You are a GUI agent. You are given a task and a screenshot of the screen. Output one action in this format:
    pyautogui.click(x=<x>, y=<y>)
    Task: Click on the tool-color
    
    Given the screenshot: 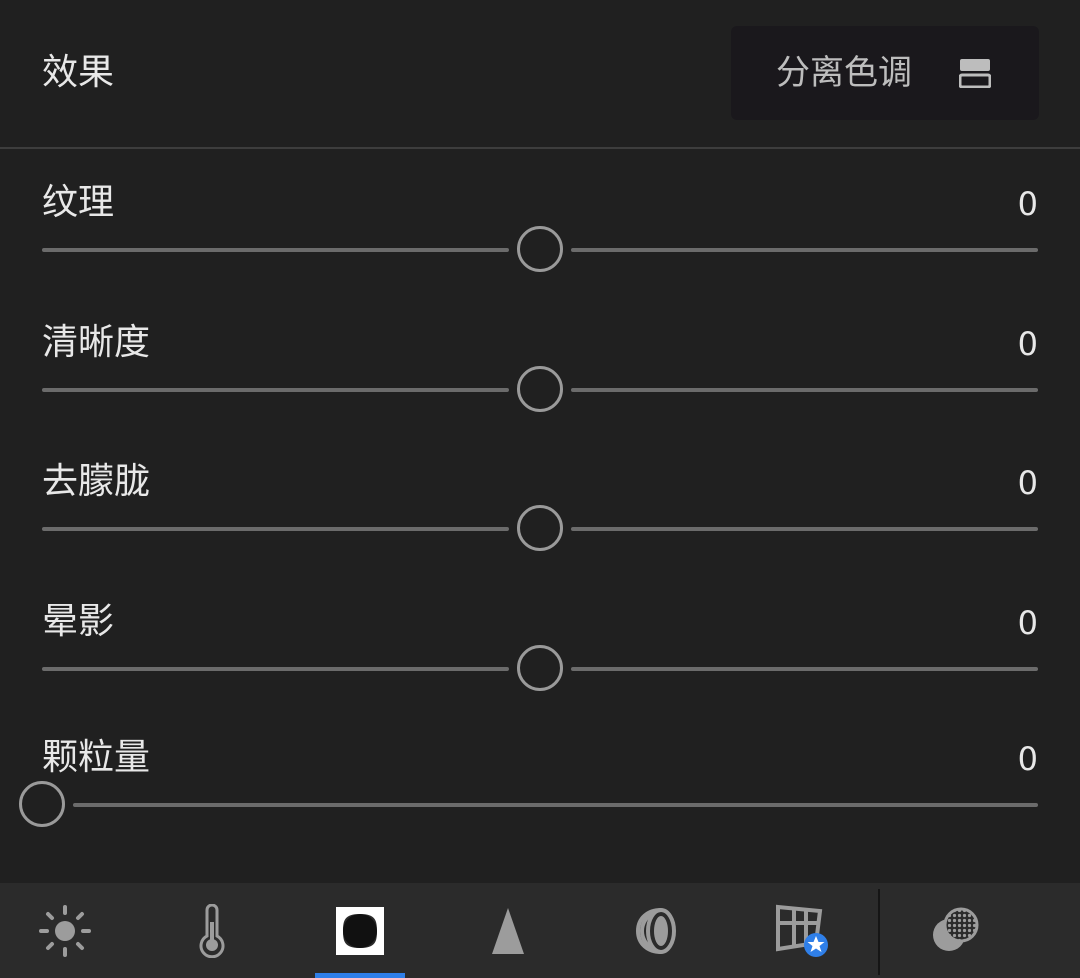 What is the action you would take?
    pyautogui.click(x=212, y=930)
    